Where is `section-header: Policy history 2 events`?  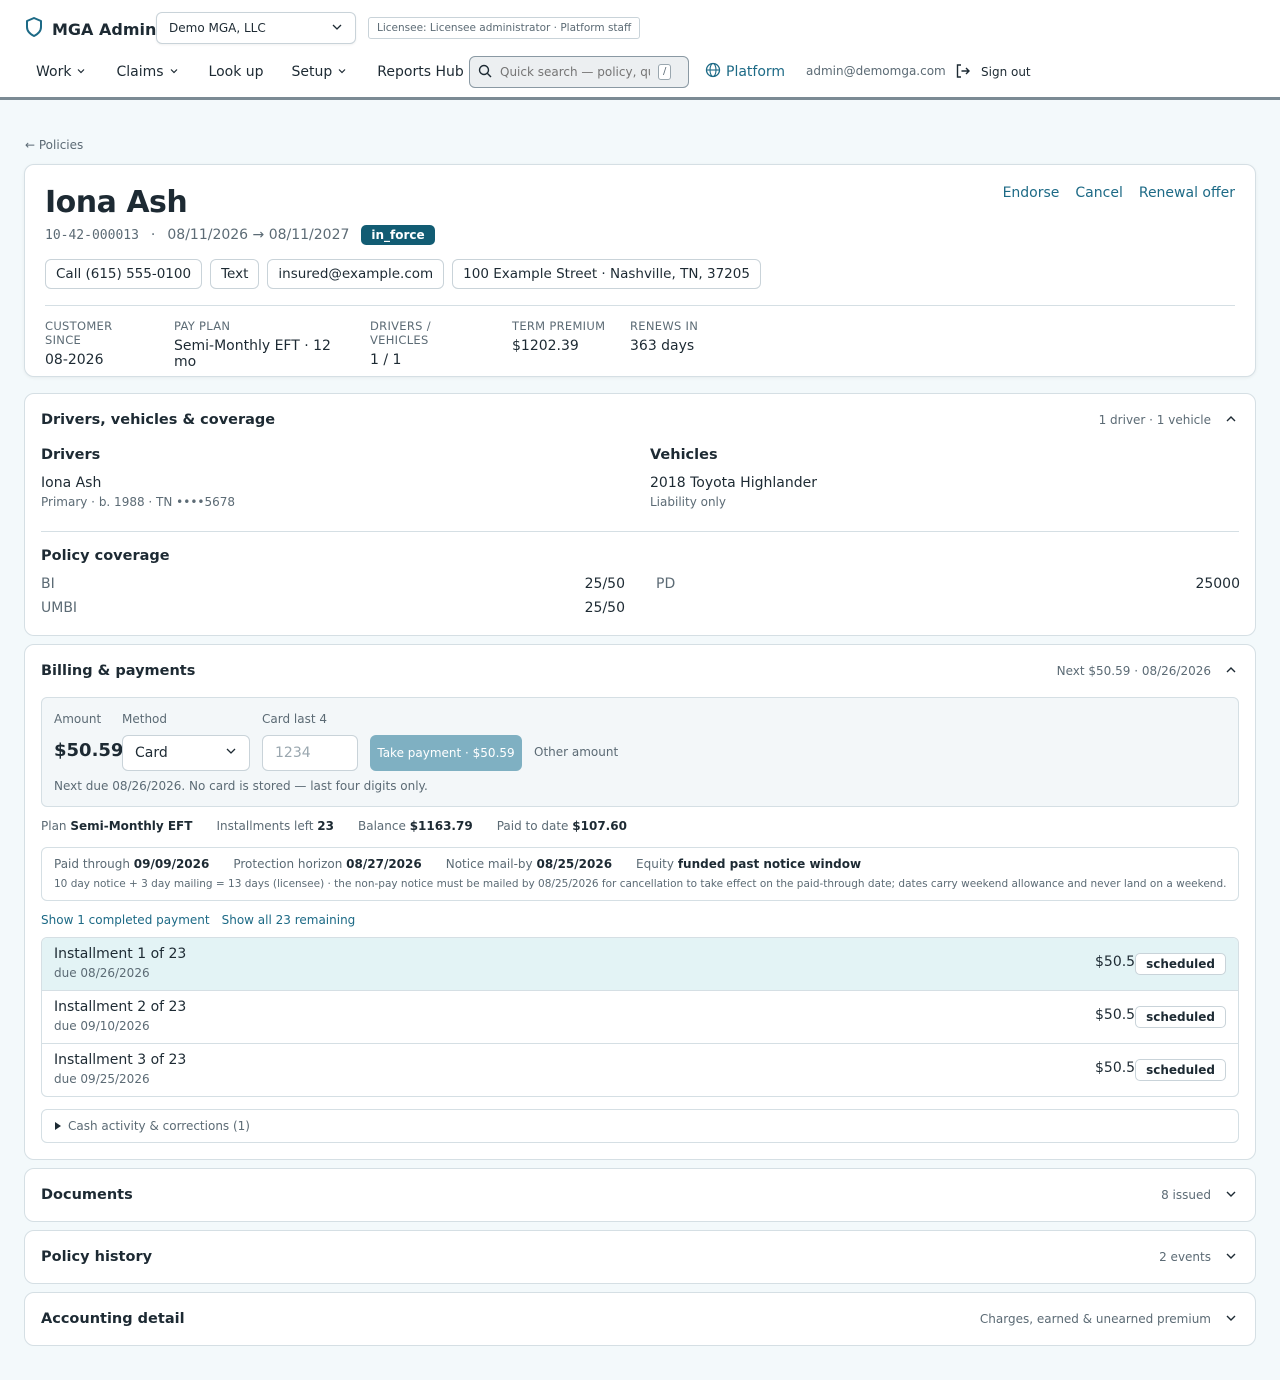
section-header: Policy history 2 events is located at coordinates (640, 1257).